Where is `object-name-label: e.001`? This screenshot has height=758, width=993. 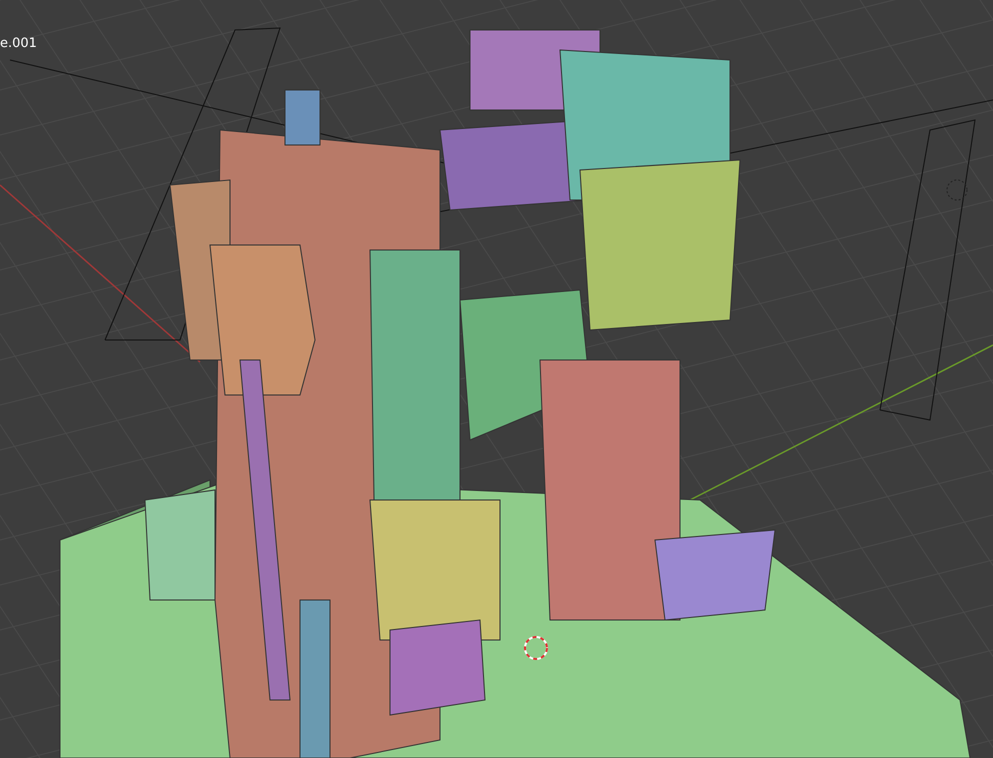 object-name-label: e.001 is located at coordinates (18, 44).